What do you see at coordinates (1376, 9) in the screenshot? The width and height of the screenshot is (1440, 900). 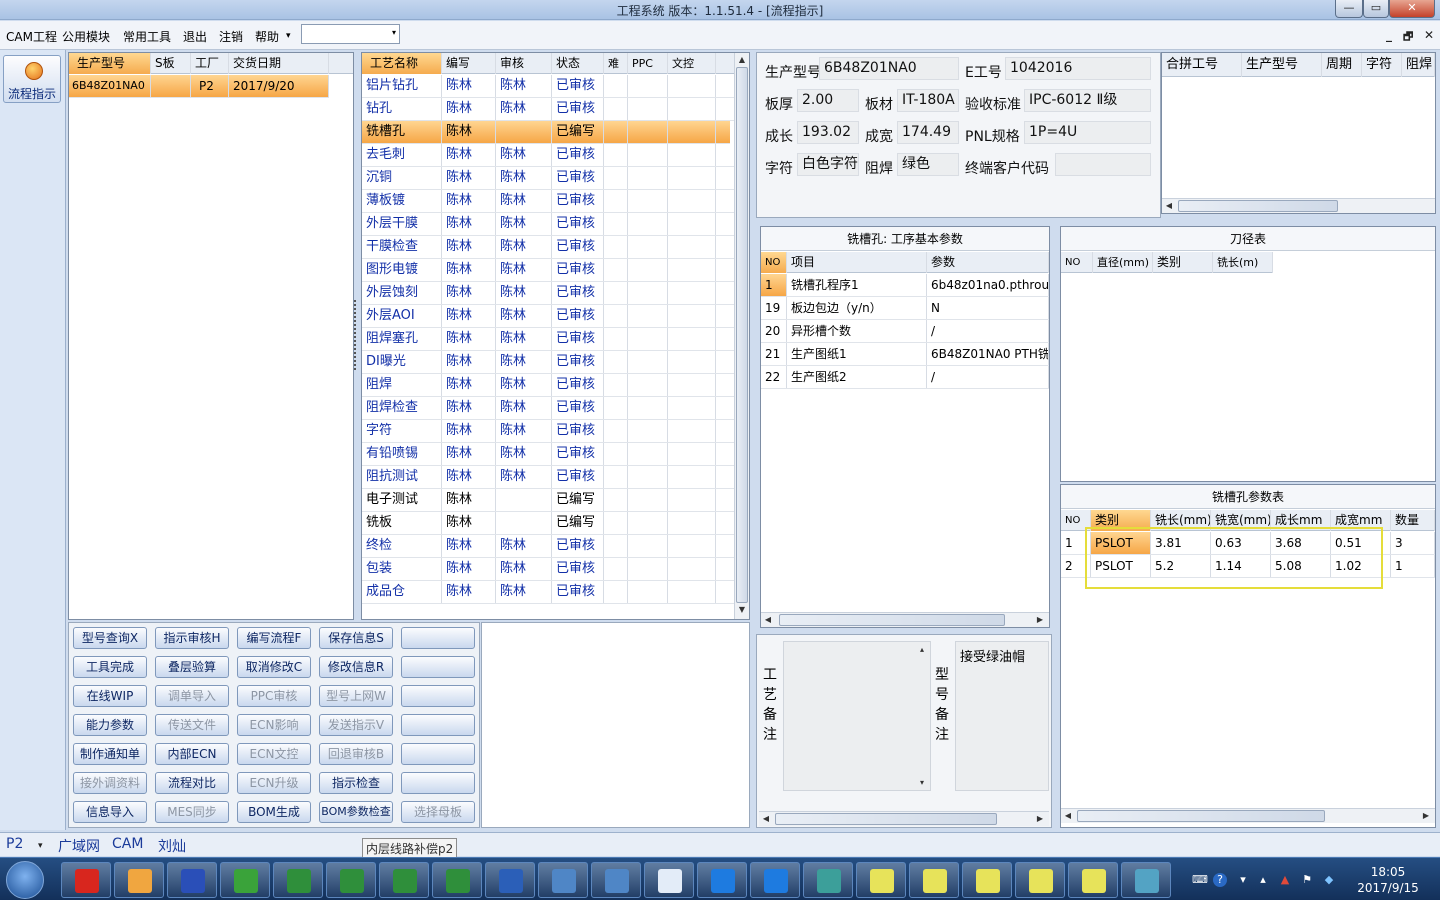 I see `maximize-button: ▭` at bounding box center [1376, 9].